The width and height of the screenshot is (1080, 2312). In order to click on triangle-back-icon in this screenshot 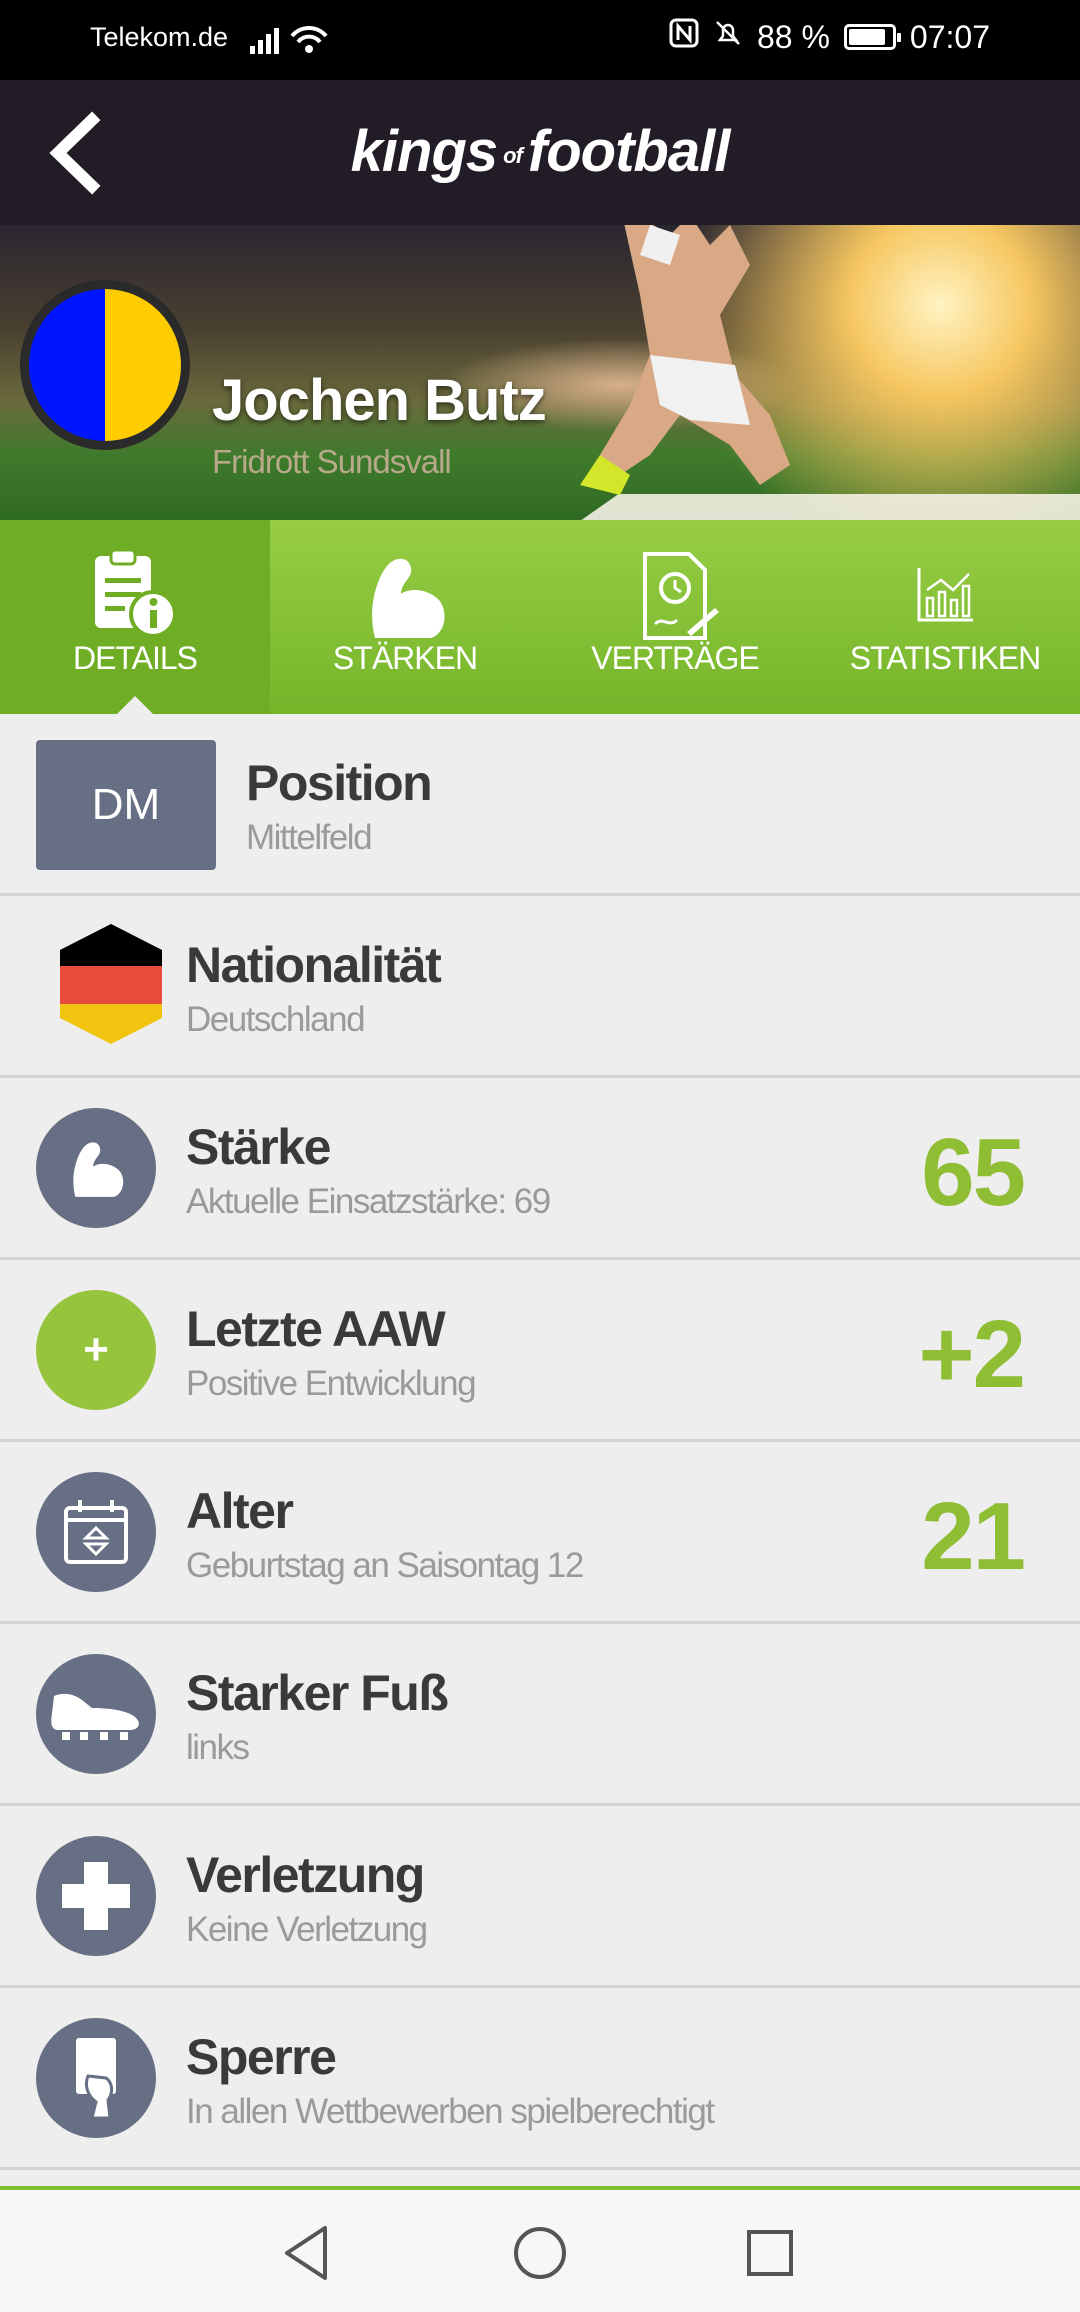, I will do `click(306, 2253)`.